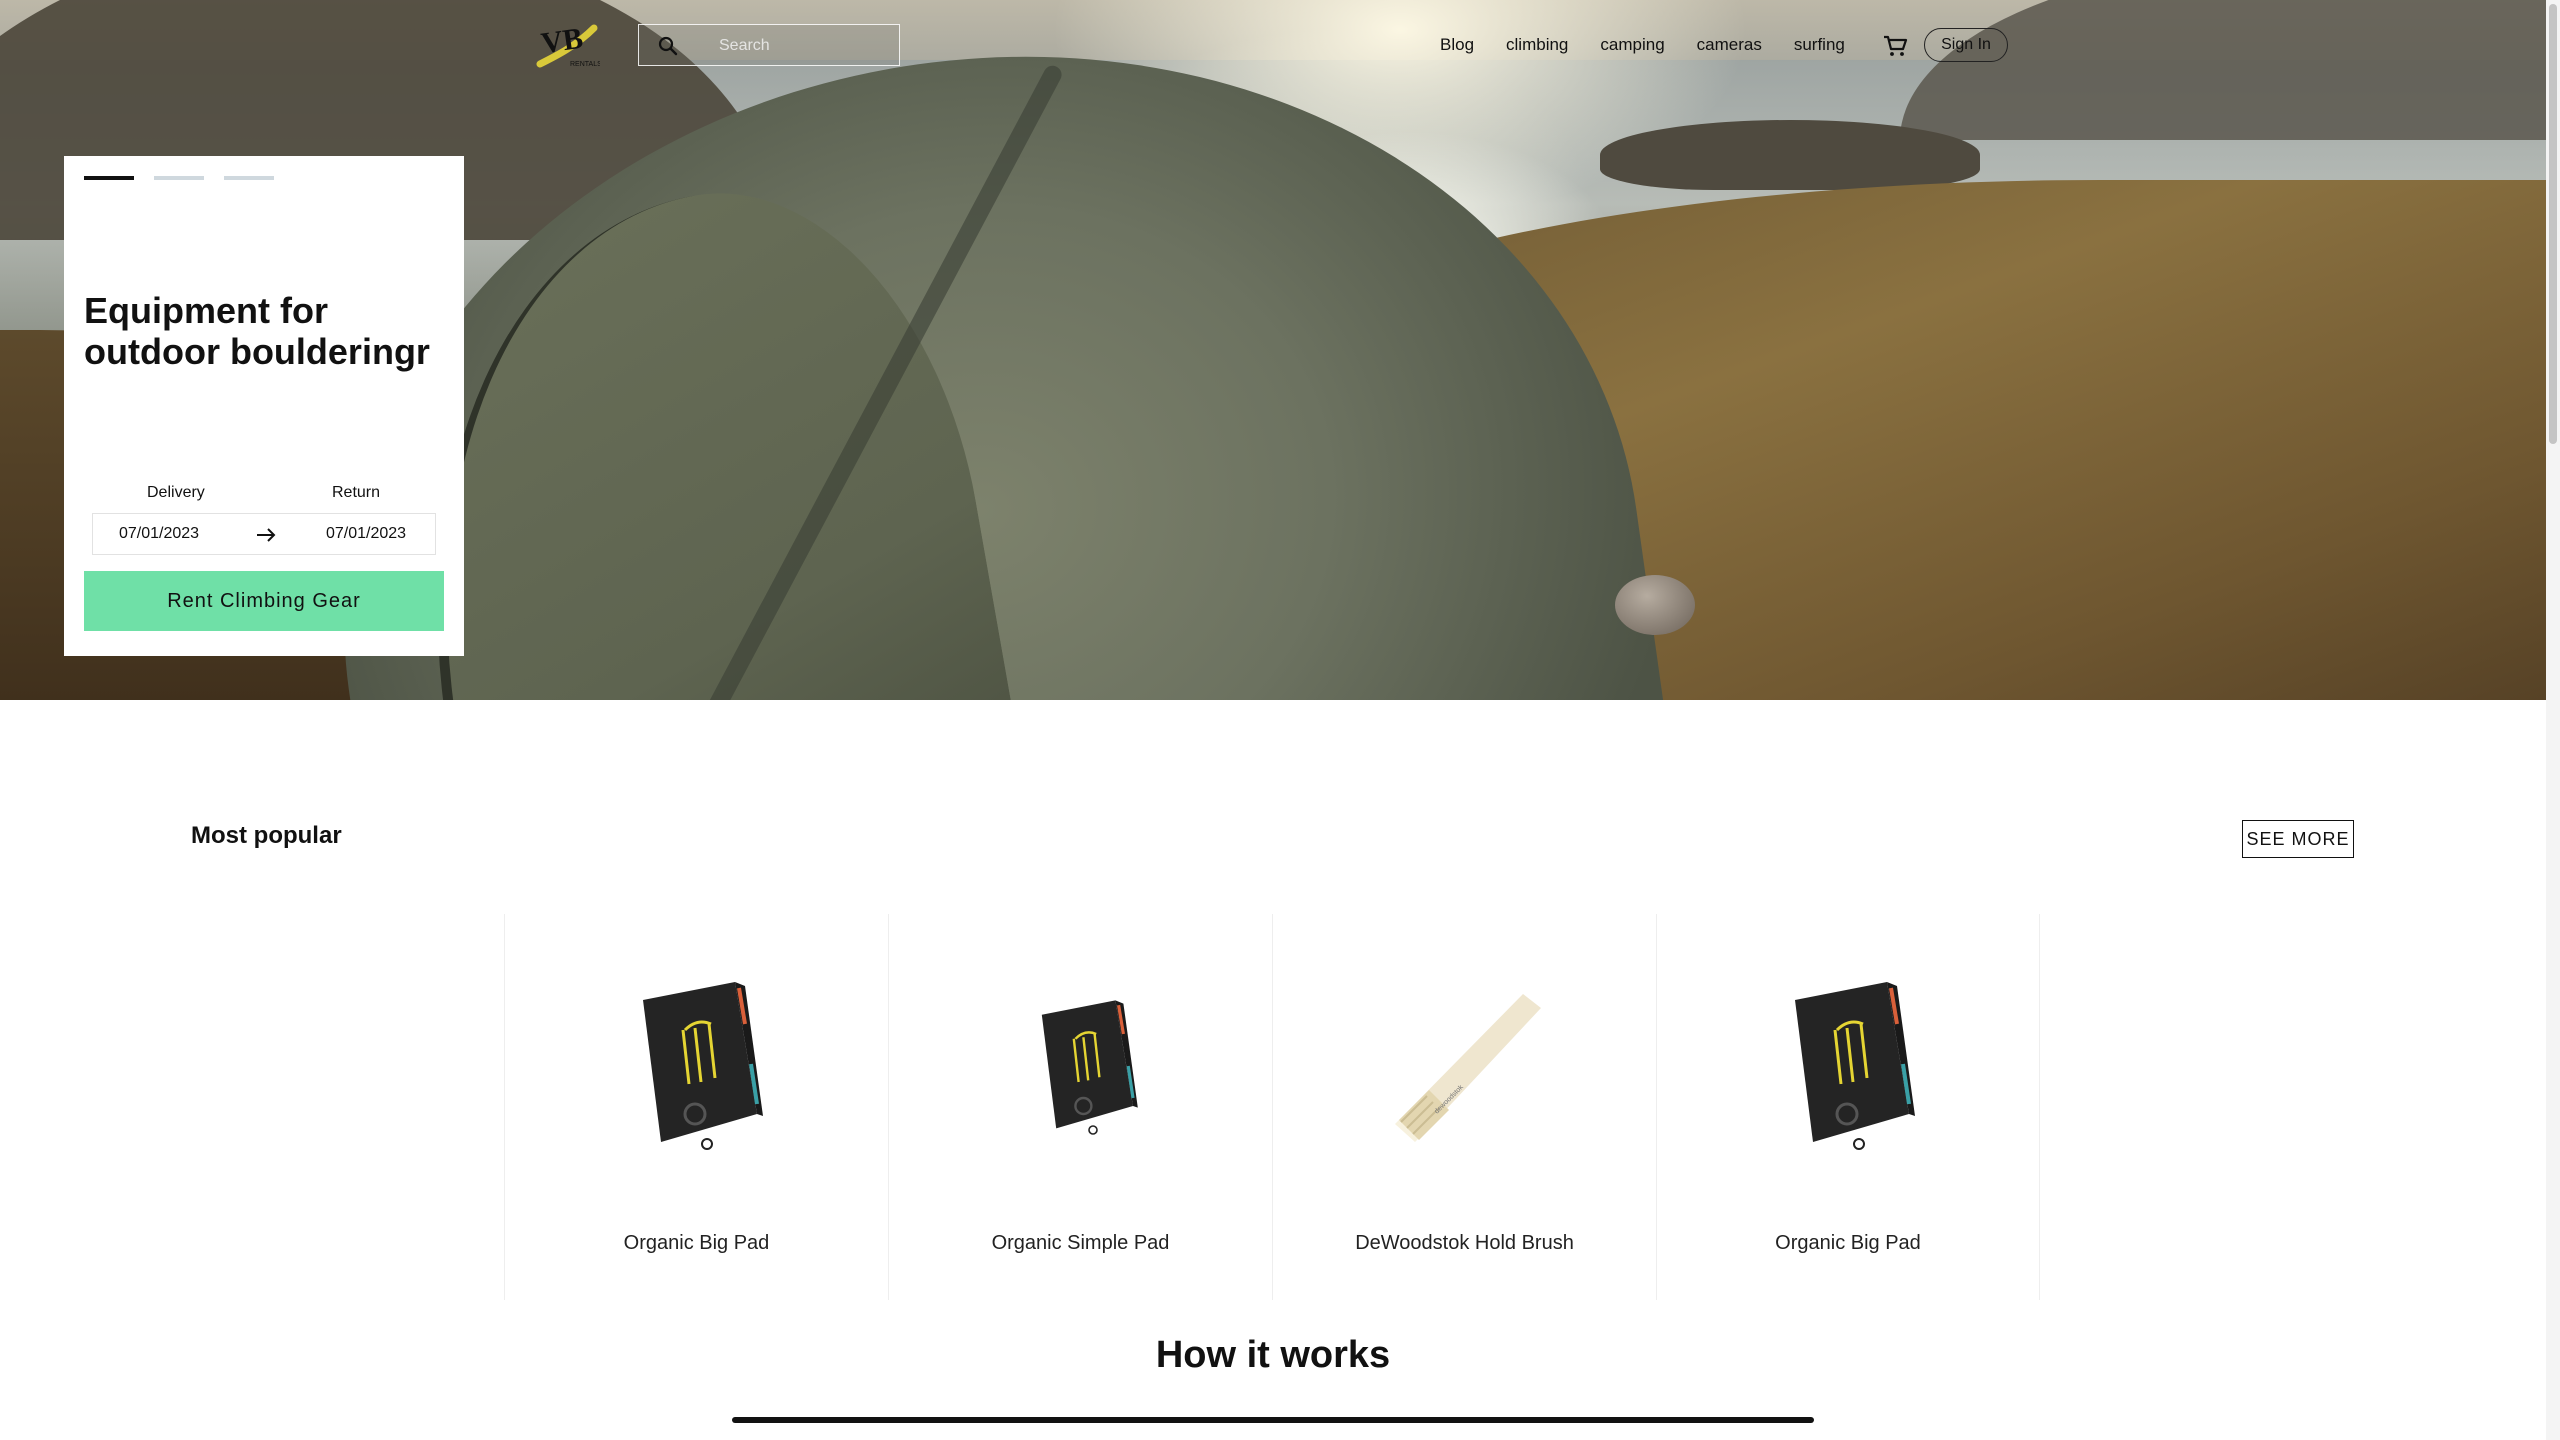  What do you see at coordinates (1819, 45) in the screenshot?
I see `nav-link-surfing: surfing` at bounding box center [1819, 45].